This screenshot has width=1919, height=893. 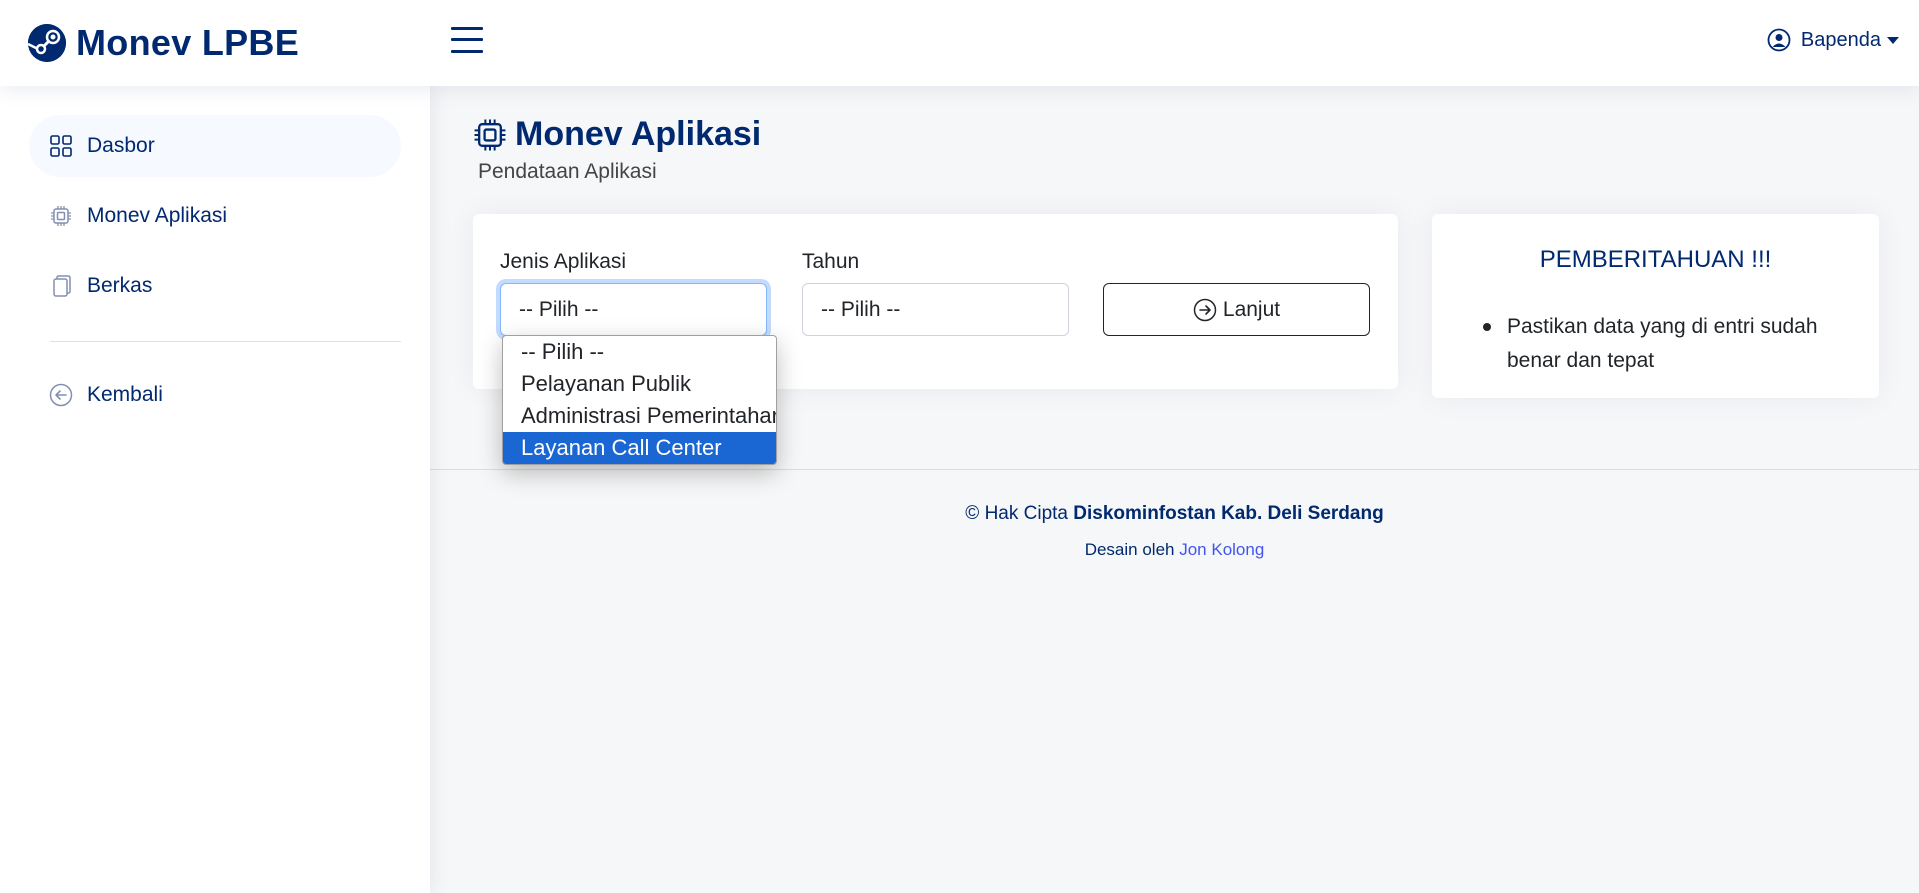 I want to click on files-icon, so click(x=61, y=286).